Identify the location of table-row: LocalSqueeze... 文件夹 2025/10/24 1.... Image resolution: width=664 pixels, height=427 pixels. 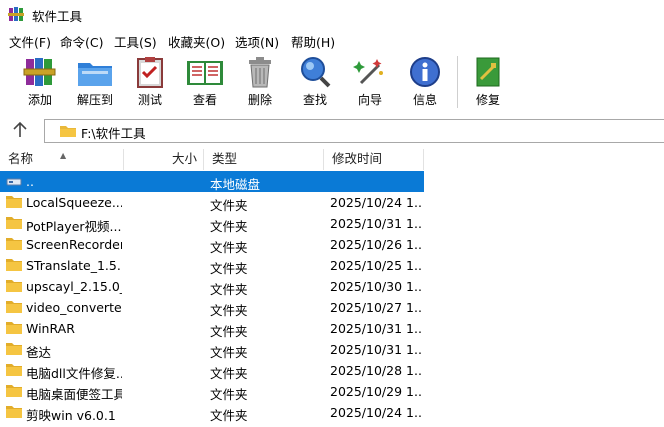
(212, 202).